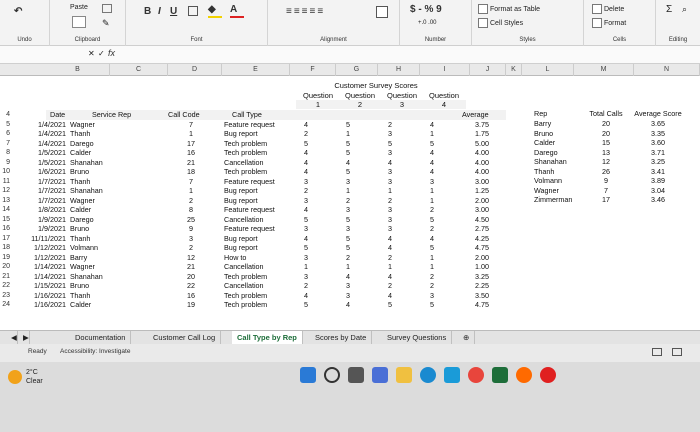  I want to click on date-cell: 1/4/2021, so click(40, 134).